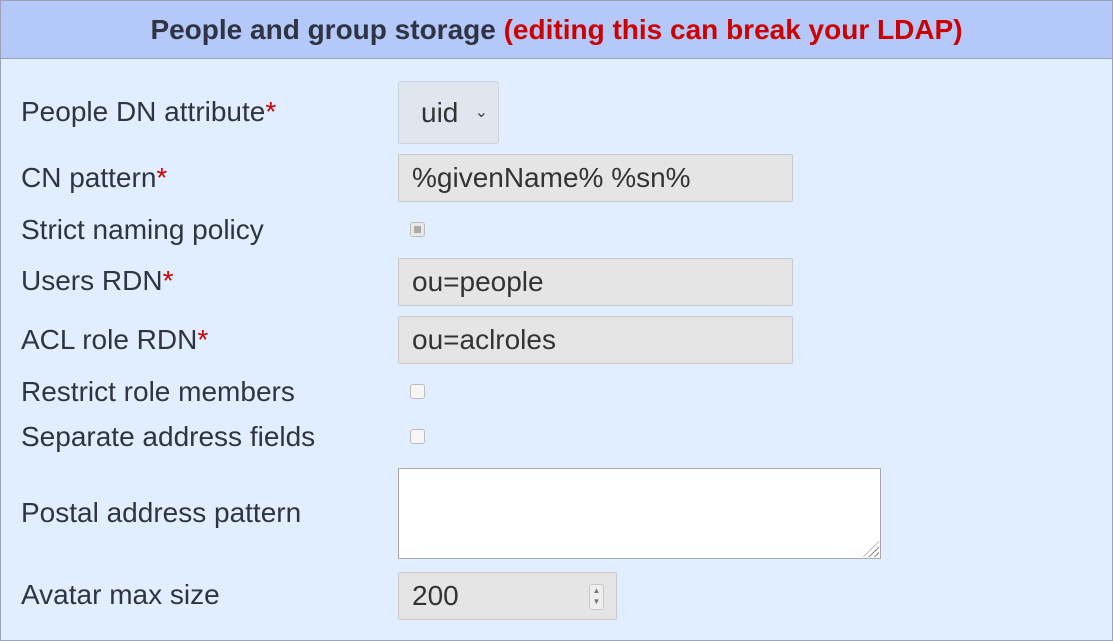 This screenshot has height=641, width=1113. I want to click on people-dn-value: uid, so click(440, 112).